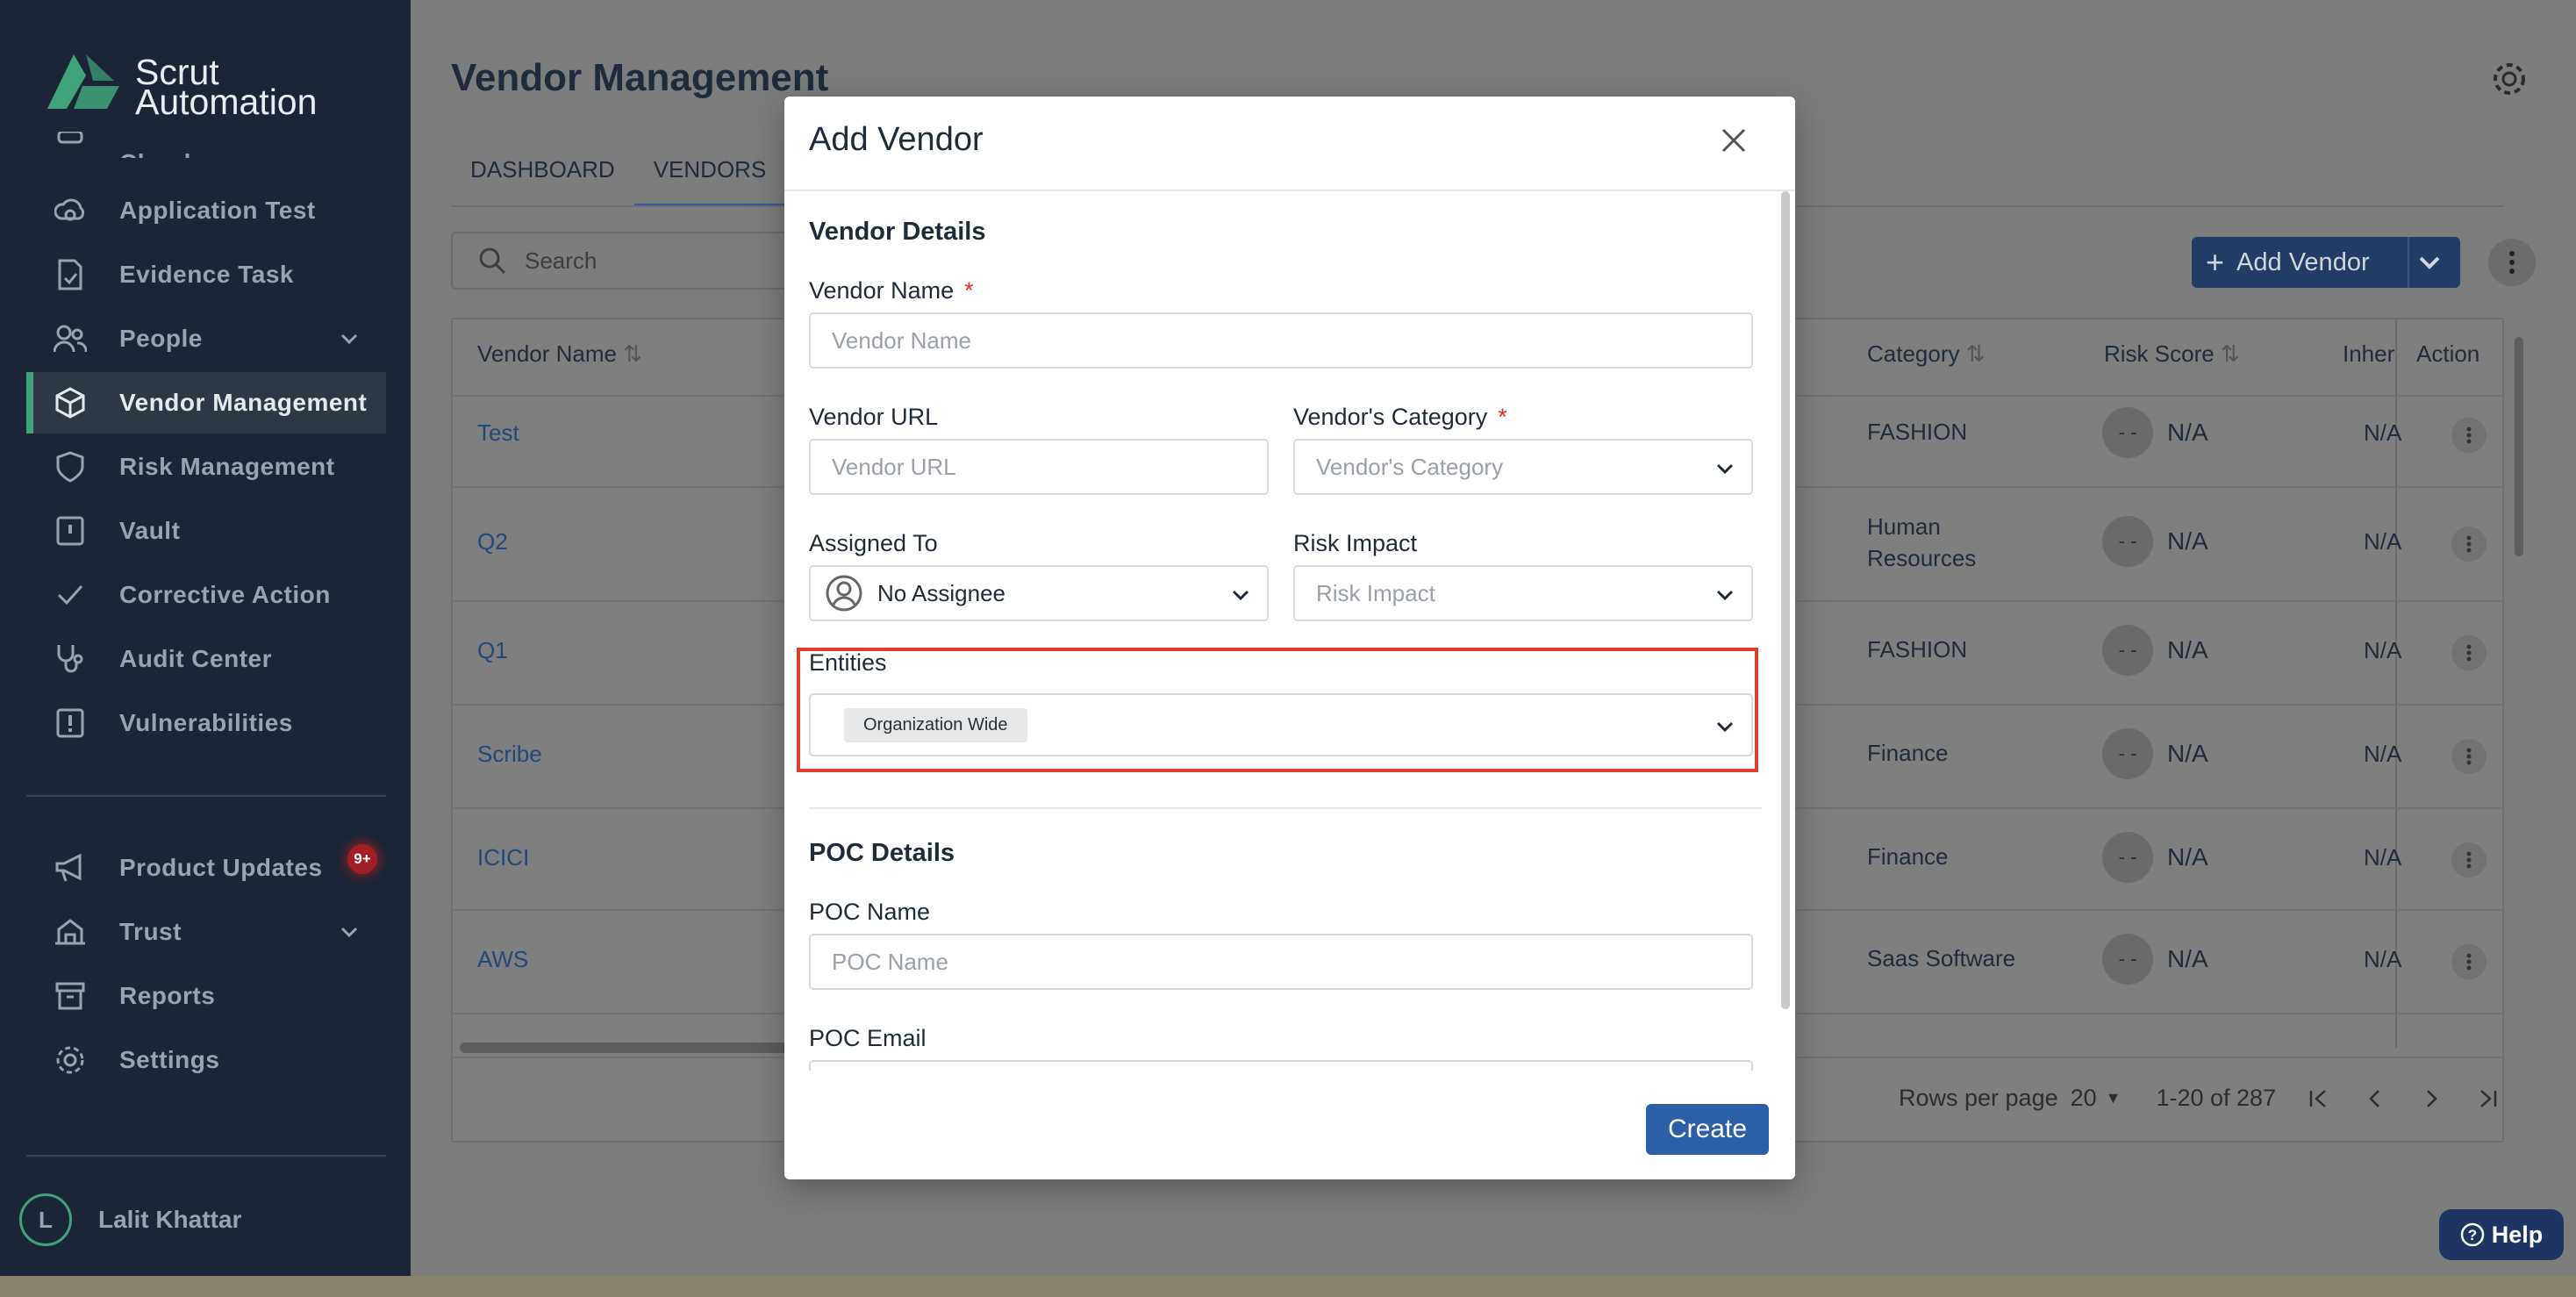  Describe the element at coordinates (1281, 962) in the screenshot. I see `poc-name-input: POC Name` at that location.